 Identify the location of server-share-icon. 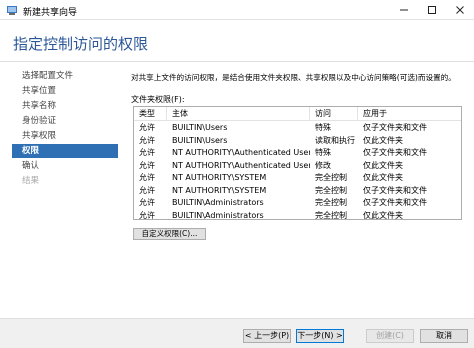
(12, 10).